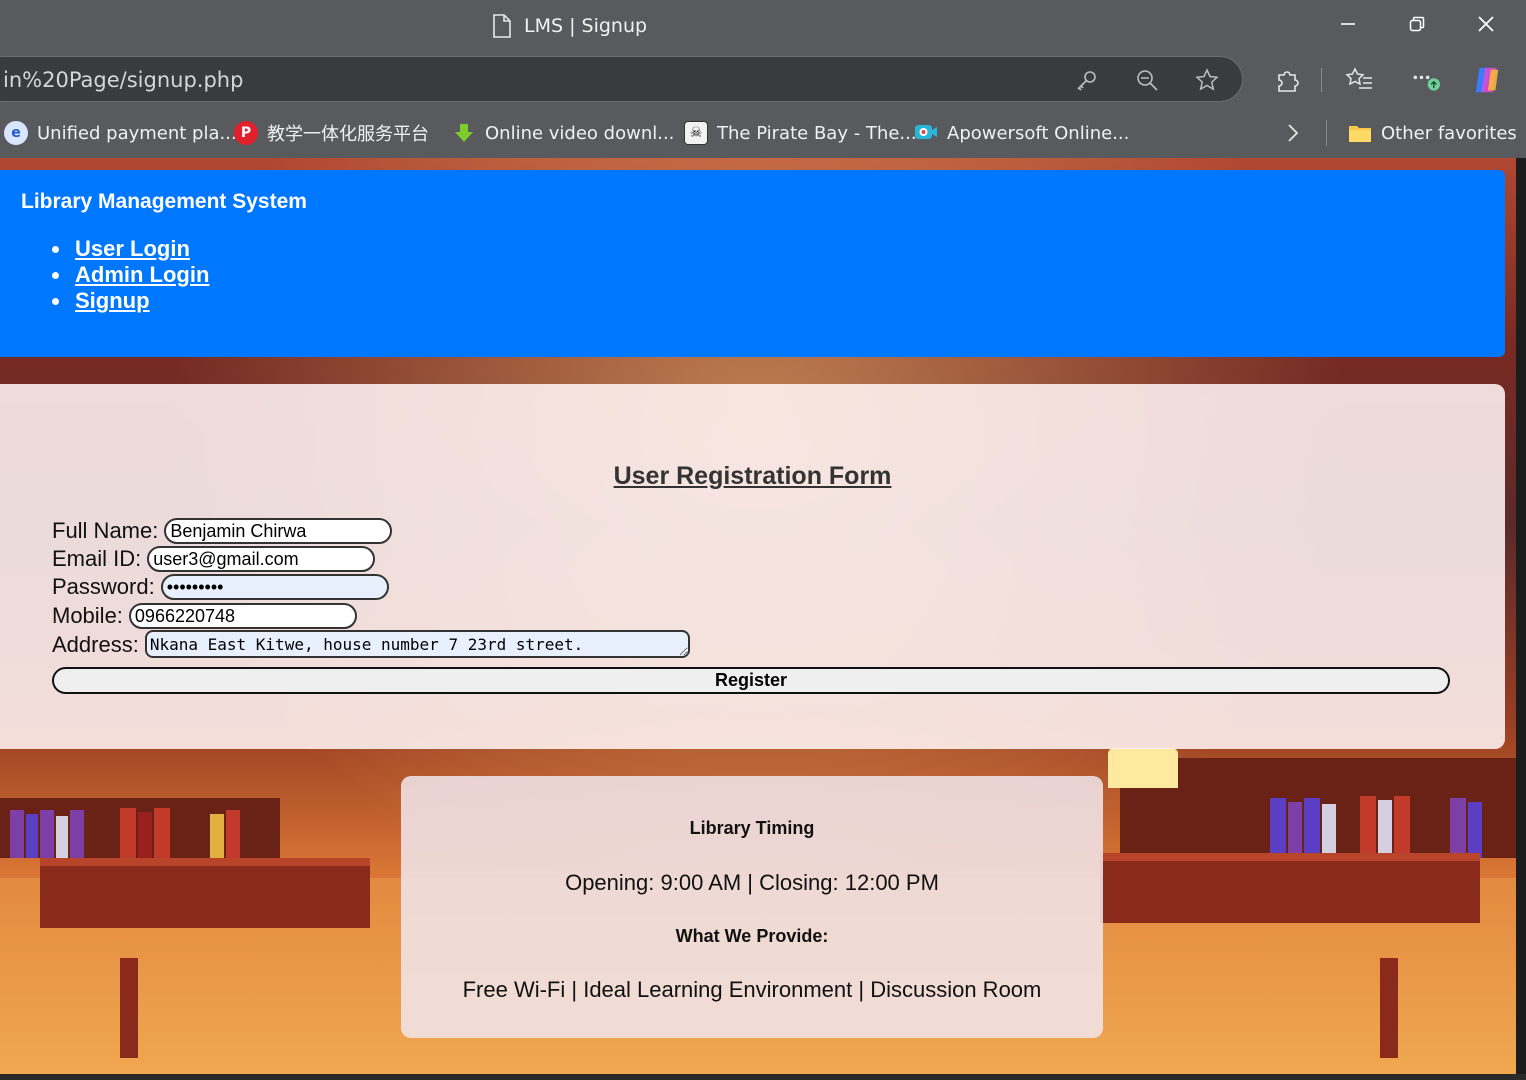  What do you see at coordinates (278, 531) in the screenshot?
I see `full-name-input` at bounding box center [278, 531].